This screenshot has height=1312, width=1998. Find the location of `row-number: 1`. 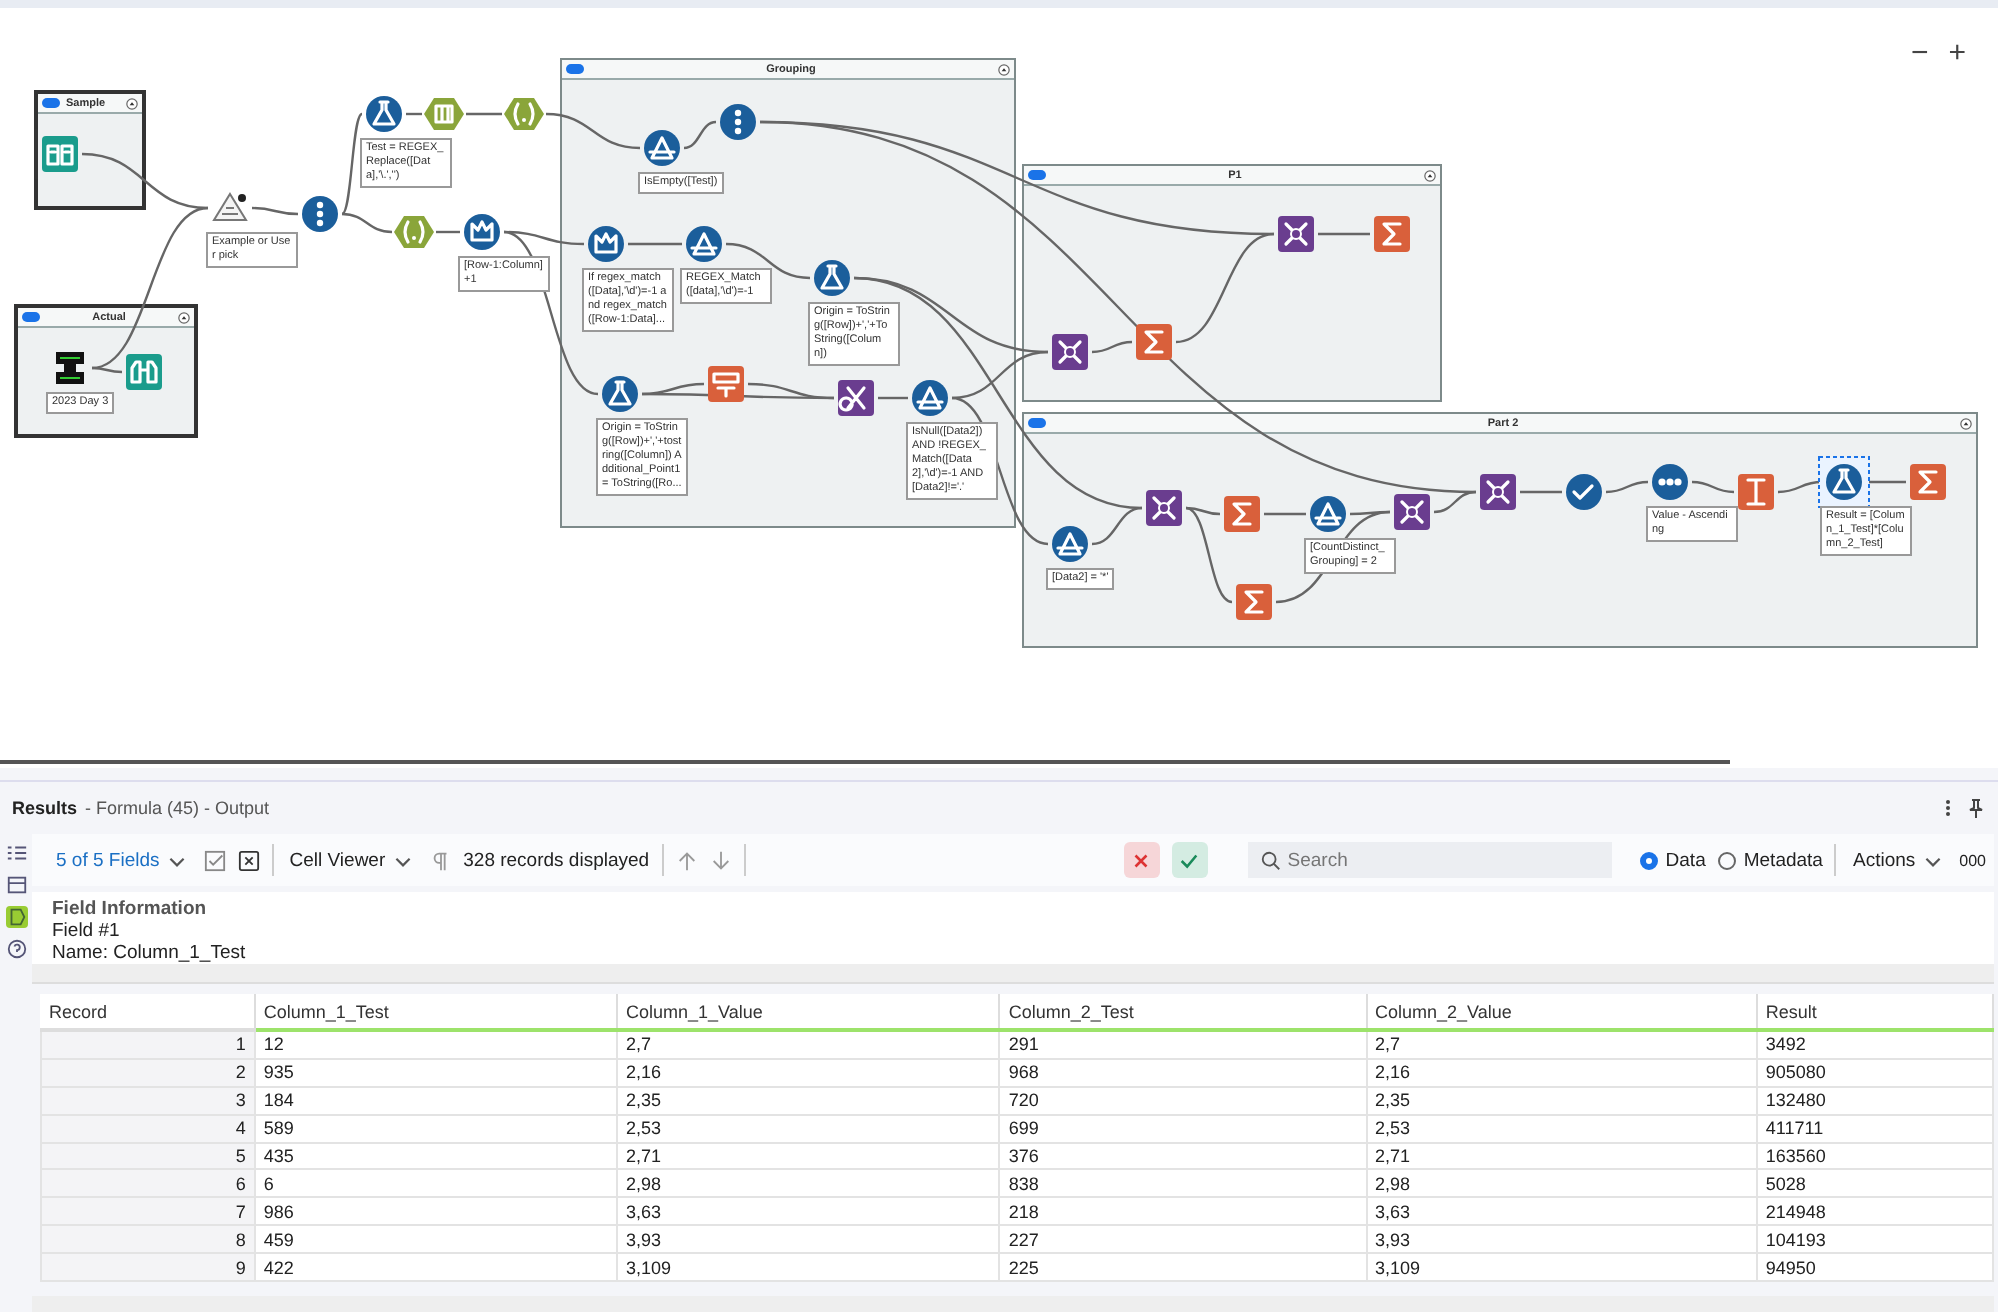

row-number: 1 is located at coordinates (148, 1044).